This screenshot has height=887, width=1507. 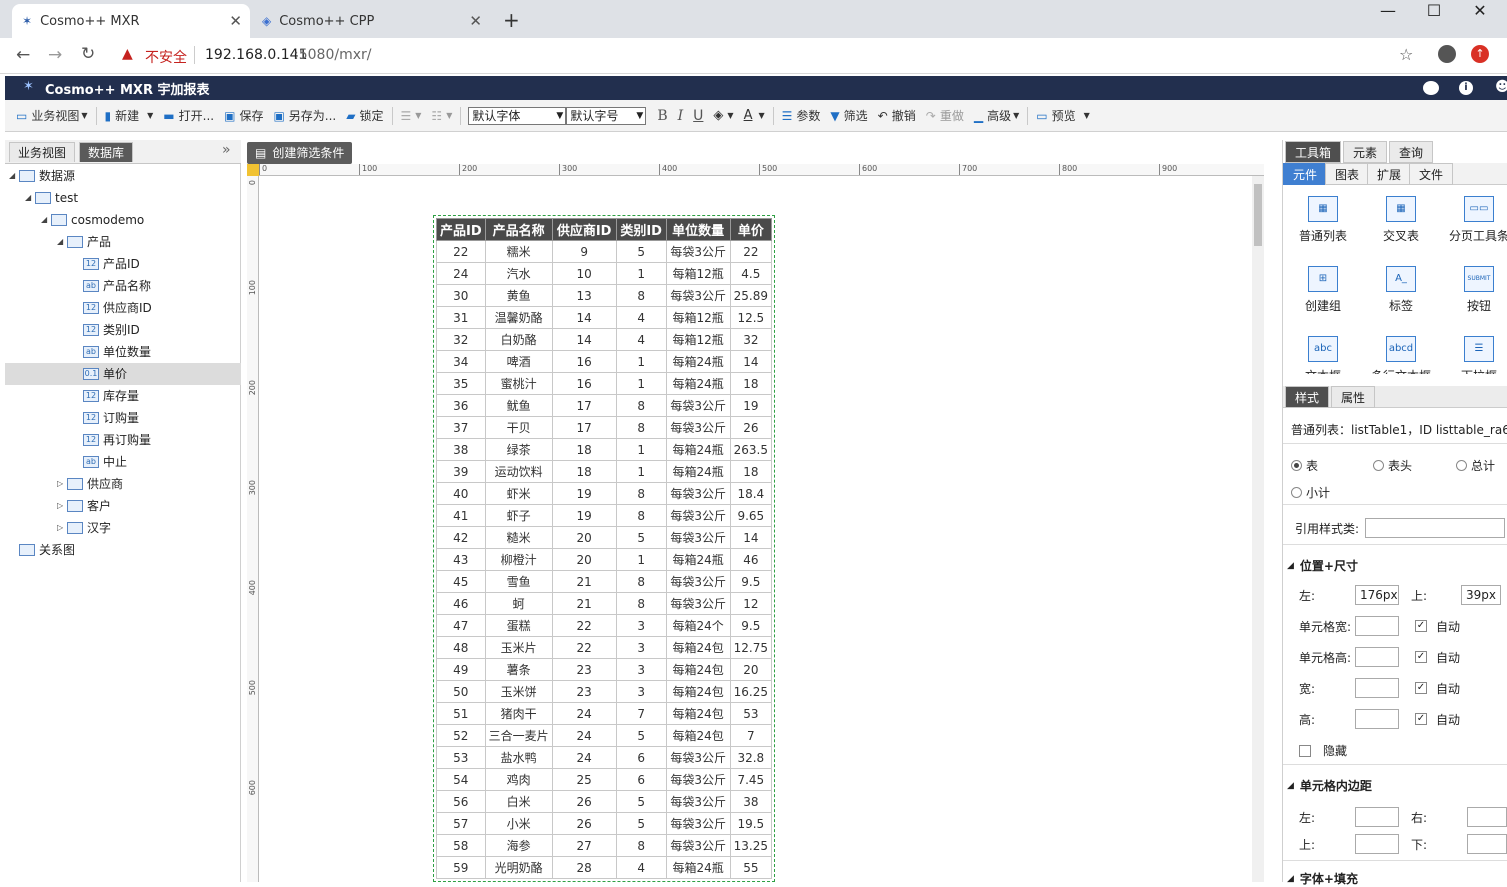 I want to click on advanced-menu: ▁ 高级 ▼, so click(x=996, y=116).